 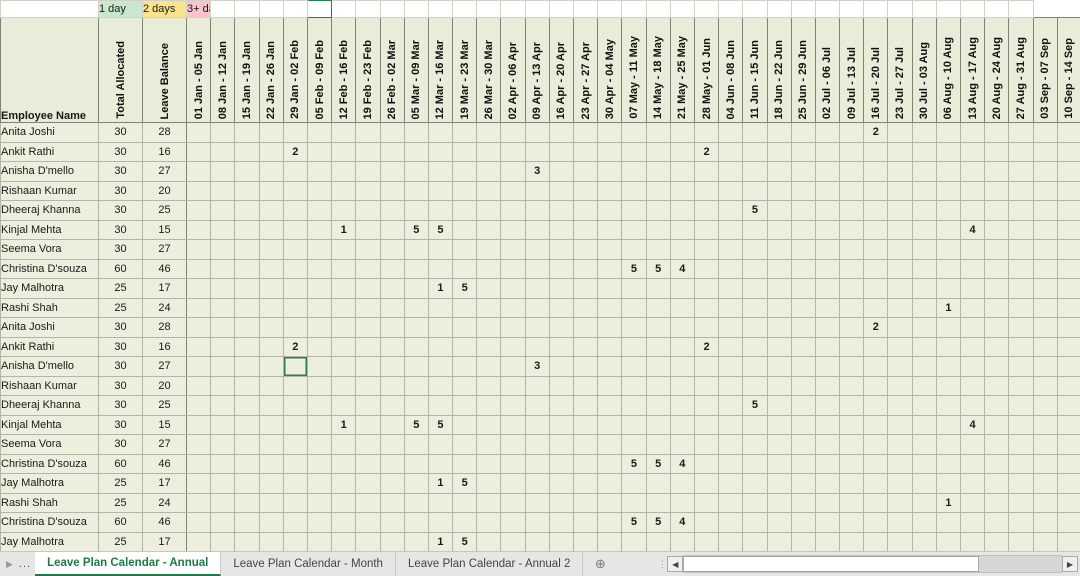 What do you see at coordinates (948, 307) in the screenshot?
I see `leave-cell-filled: 1` at bounding box center [948, 307].